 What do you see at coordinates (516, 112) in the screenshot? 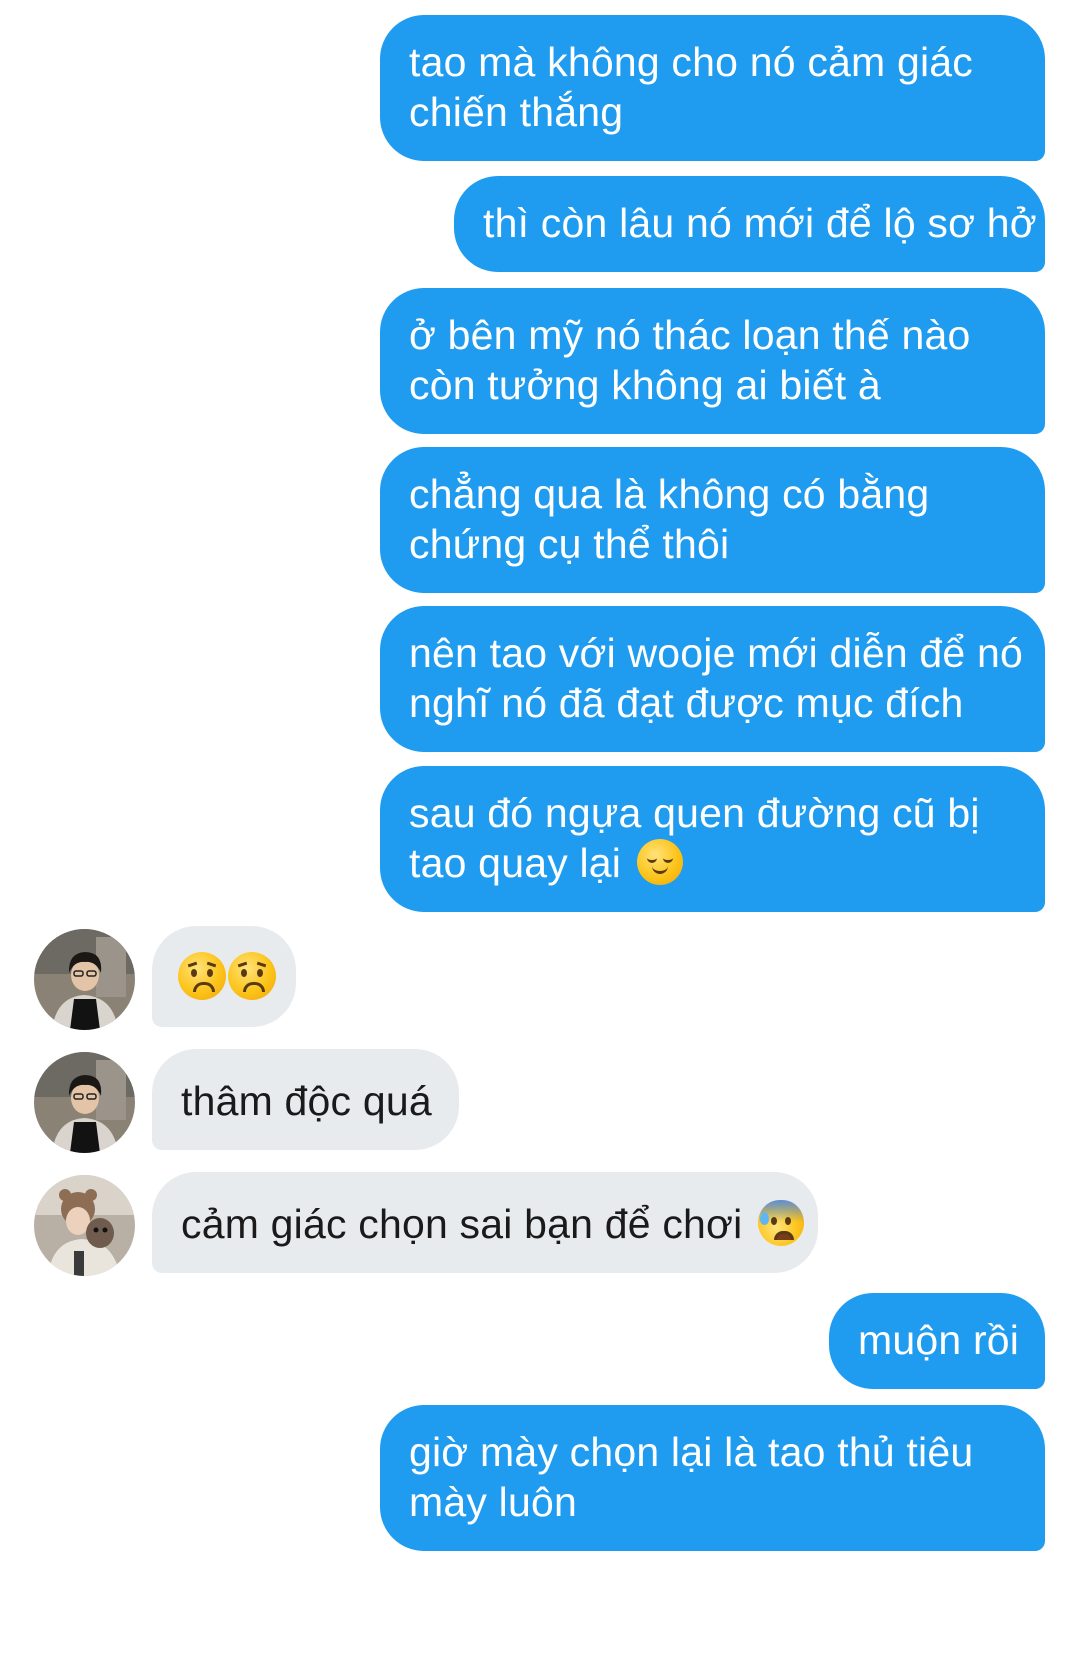
I see `message-text: chiến thắng` at bounding box center [516, 112].